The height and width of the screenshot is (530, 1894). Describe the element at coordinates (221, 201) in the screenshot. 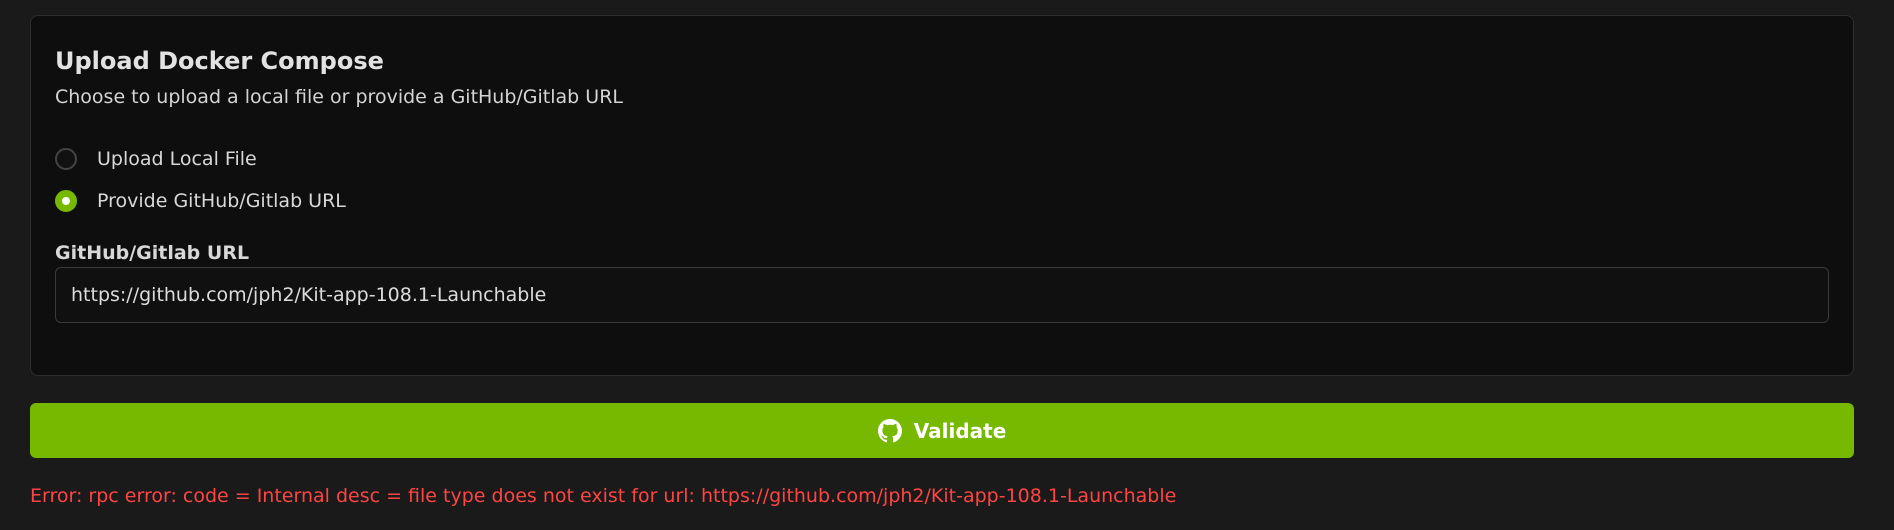

I see `radio-label: Provide GitHub/Gitlab URL` at that location.